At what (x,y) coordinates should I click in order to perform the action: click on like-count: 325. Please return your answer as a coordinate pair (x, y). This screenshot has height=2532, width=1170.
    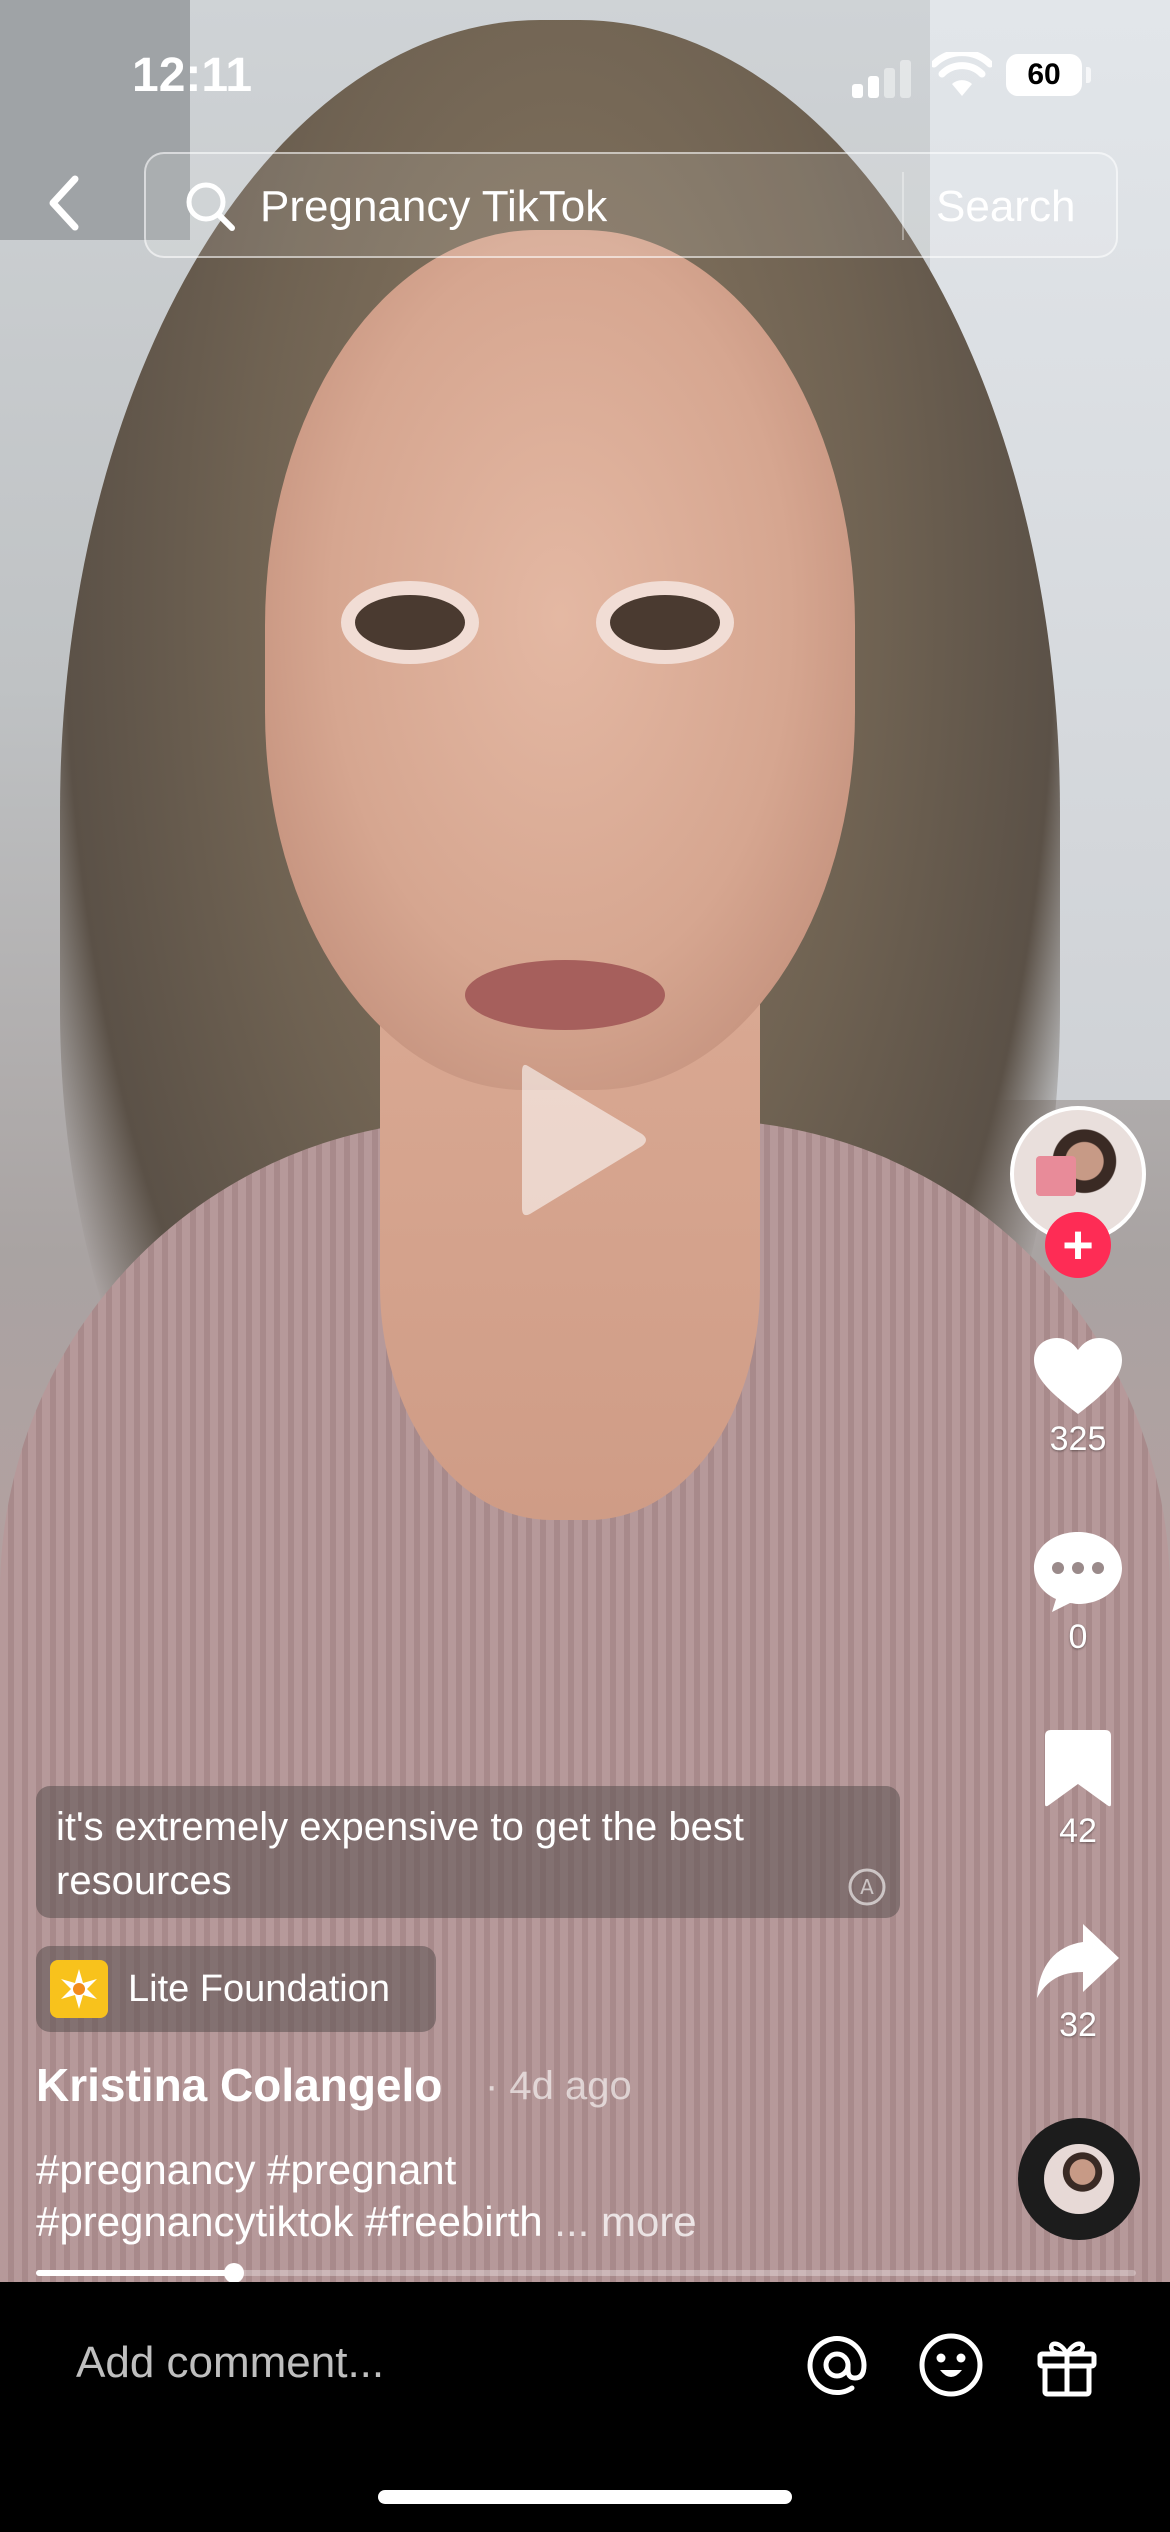
    Looking at the image, I should click on (1078, 1439).